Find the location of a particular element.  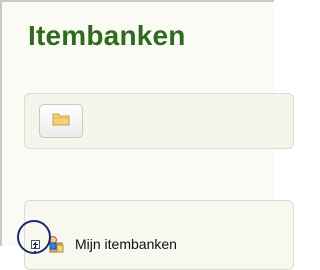

open-folder-button is located at coordinates (61, 121).